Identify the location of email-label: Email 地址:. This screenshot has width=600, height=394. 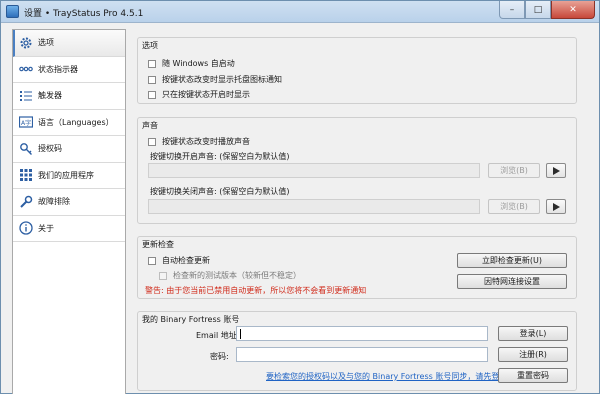
(218, 335).